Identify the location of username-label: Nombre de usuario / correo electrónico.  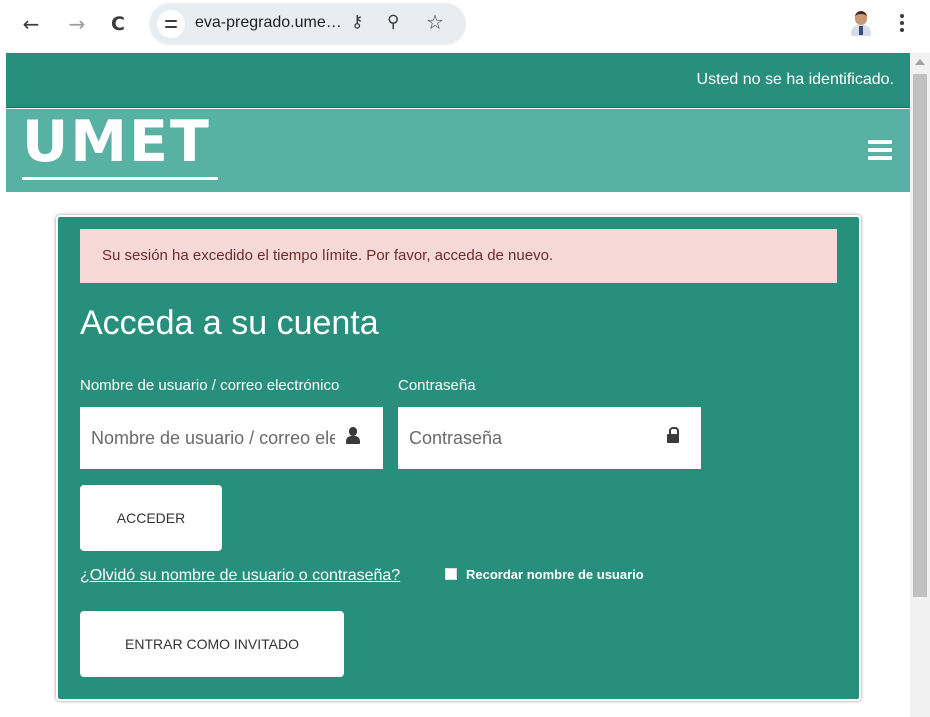
(210, 385).